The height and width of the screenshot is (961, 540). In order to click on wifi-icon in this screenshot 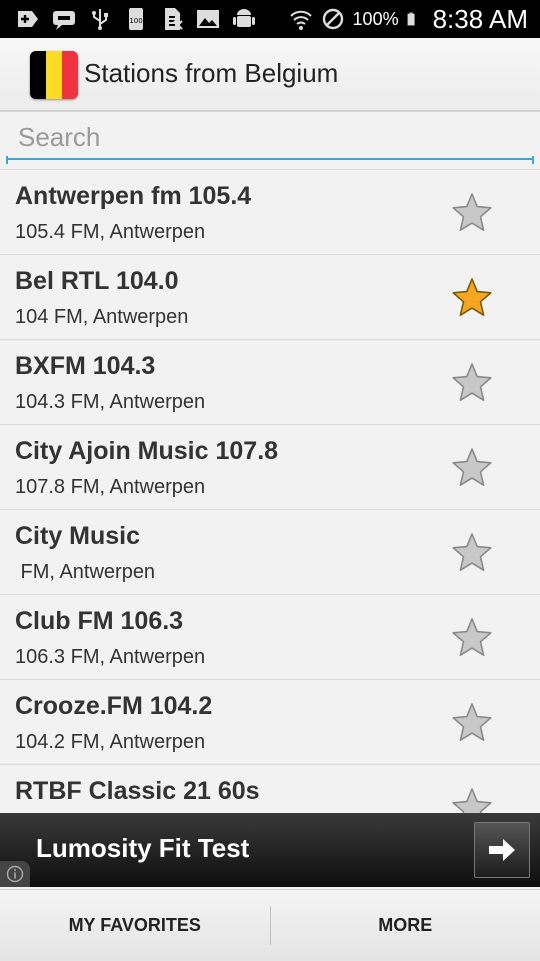, I will do `click(301, 19)`.